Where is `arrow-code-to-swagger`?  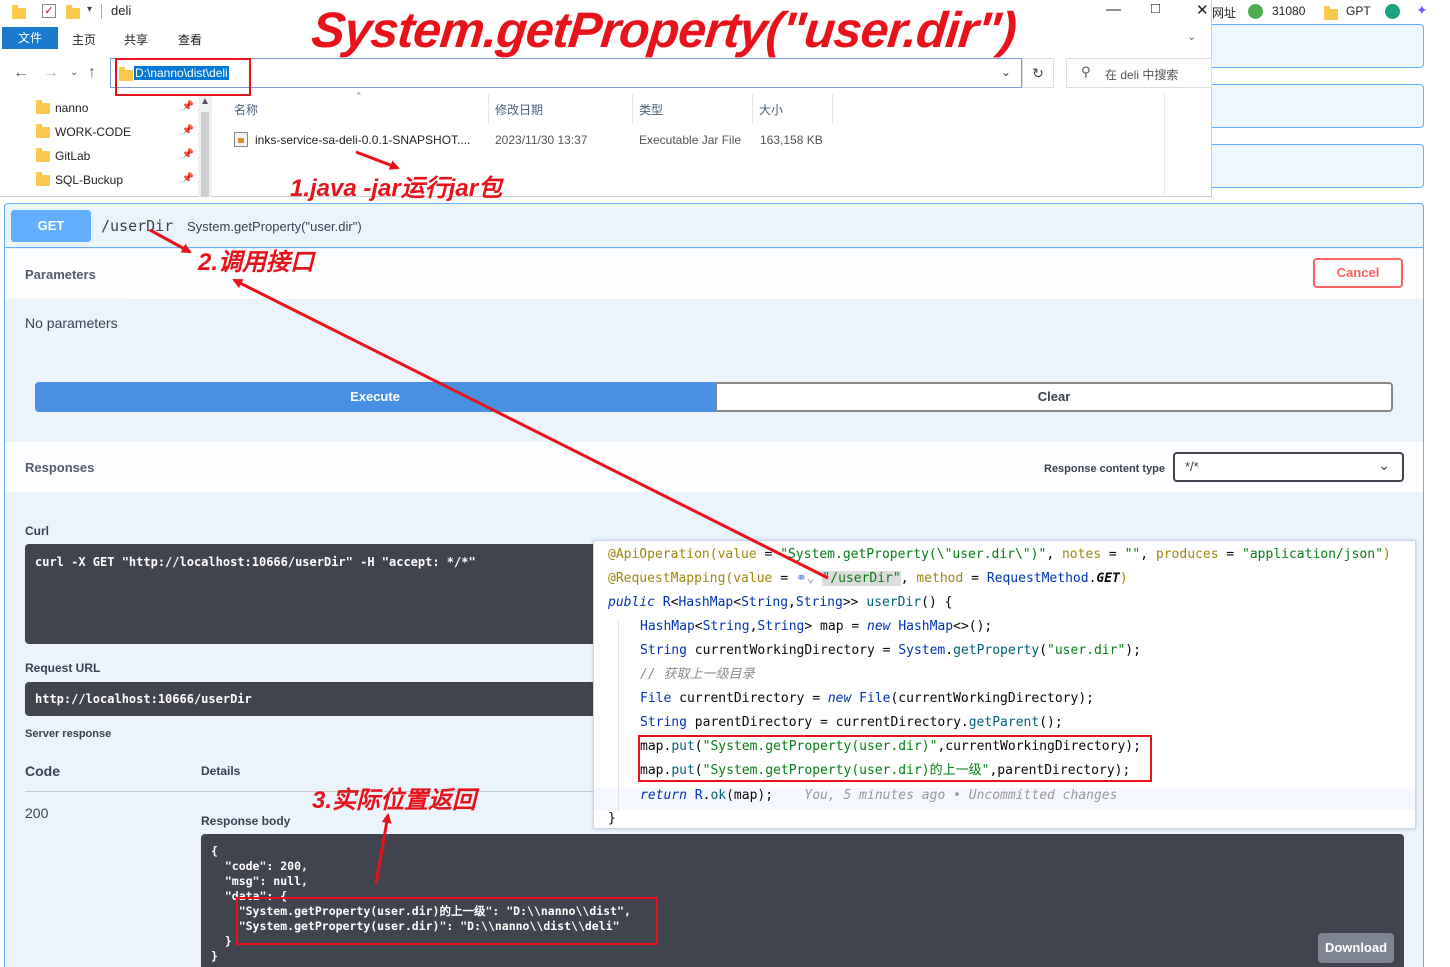
arrow-code-to-swagger is located at coordinates (530, 429).